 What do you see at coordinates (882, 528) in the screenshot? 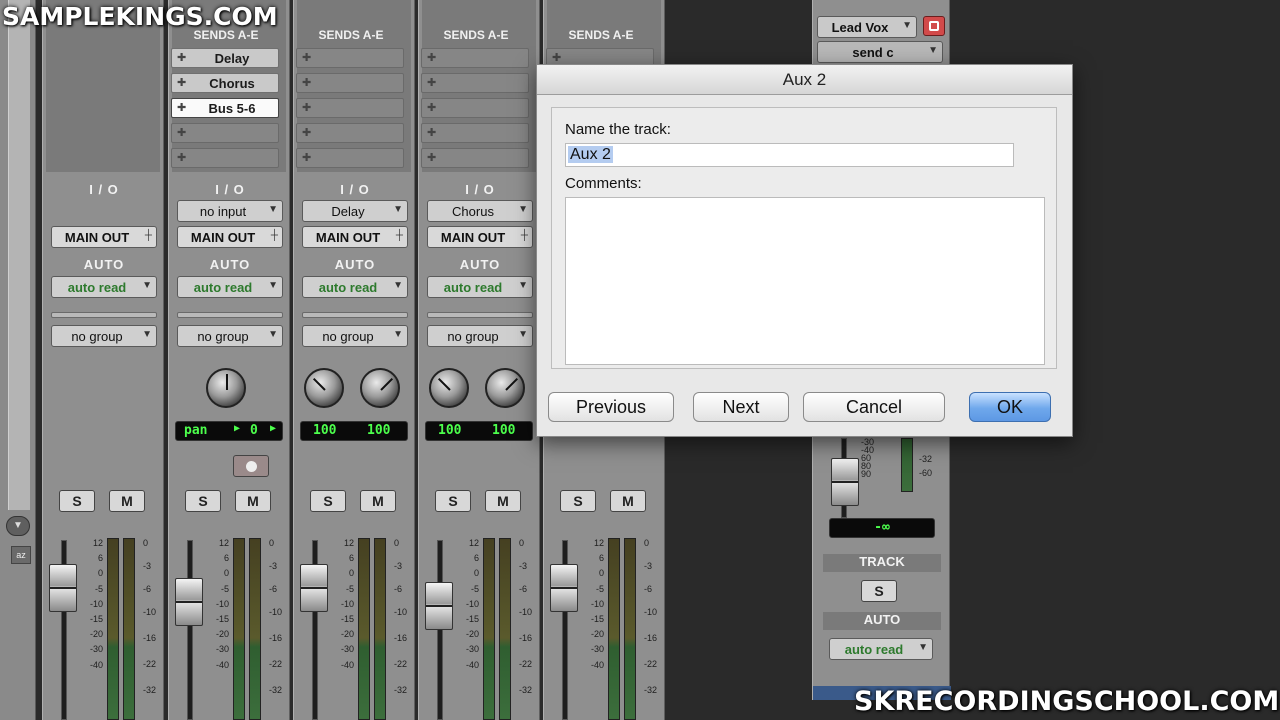
I see `volume-readout: -∞` at bounding box center [882, 528].